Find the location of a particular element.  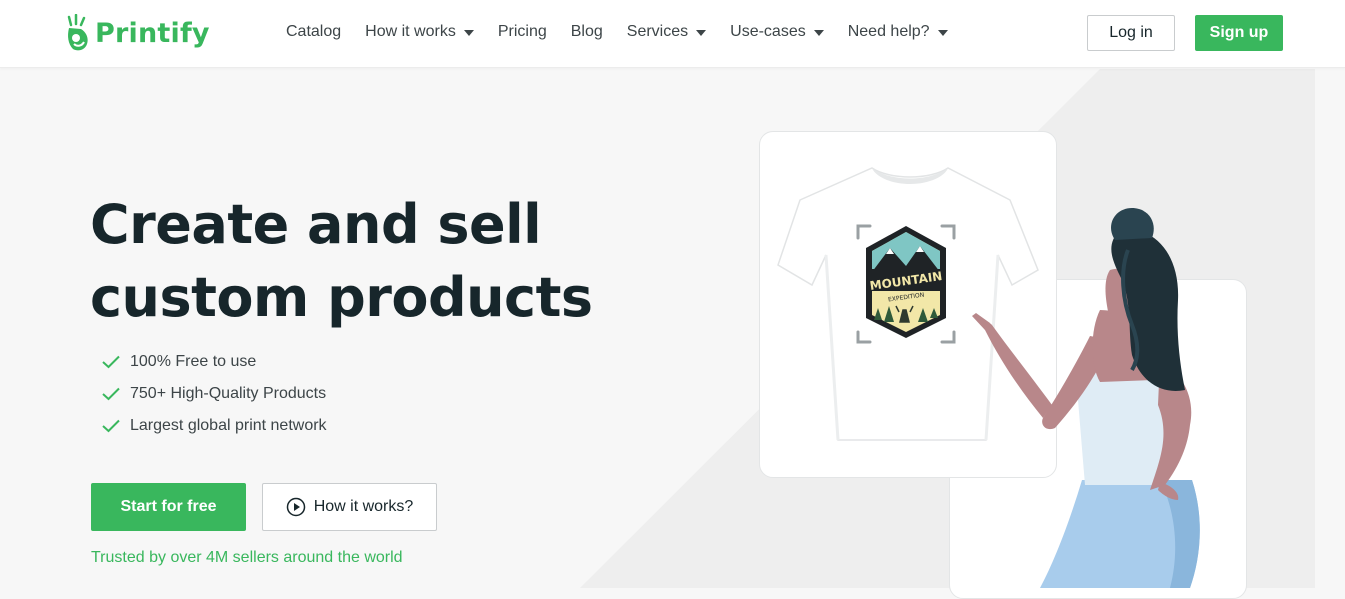

brand-name: Printify is located at coordinates (152, 33).